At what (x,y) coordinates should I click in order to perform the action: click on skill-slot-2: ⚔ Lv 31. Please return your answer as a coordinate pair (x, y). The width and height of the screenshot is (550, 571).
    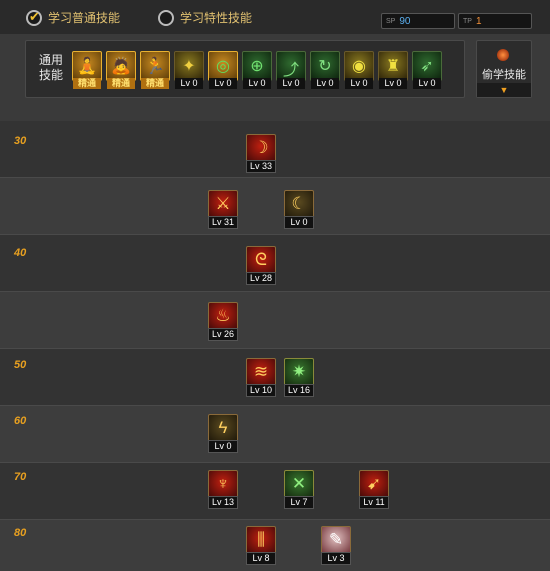
    Looking at the image, I should click on (223, 209).